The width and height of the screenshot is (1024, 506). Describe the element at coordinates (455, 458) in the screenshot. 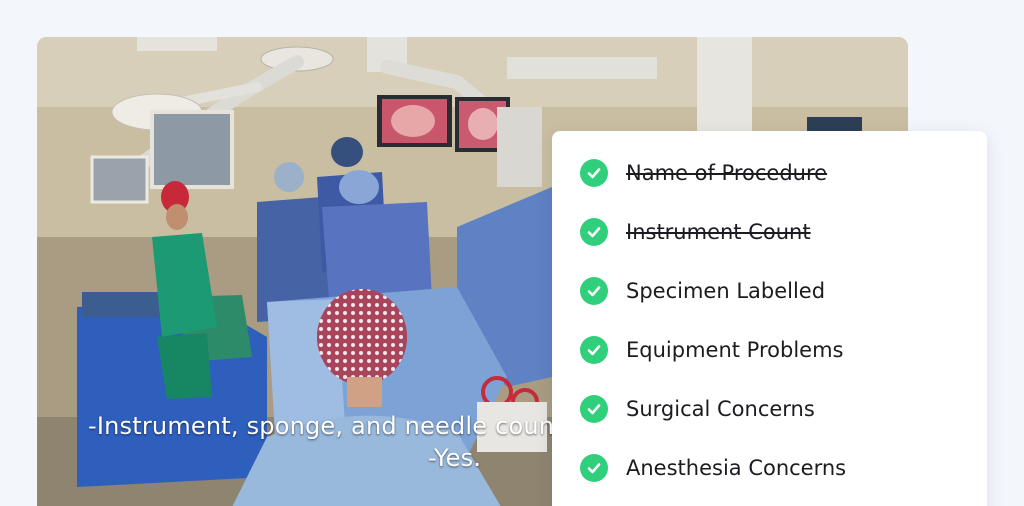

I see `subtitle-line: -Yes.` at that location.